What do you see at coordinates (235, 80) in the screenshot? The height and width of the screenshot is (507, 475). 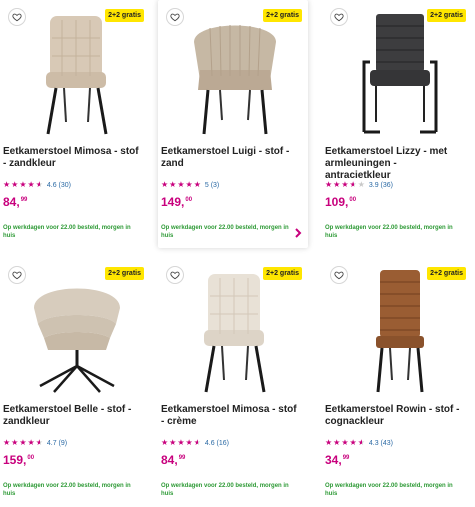 I see `luigi-chair-image` at bounding box center [235, 80].